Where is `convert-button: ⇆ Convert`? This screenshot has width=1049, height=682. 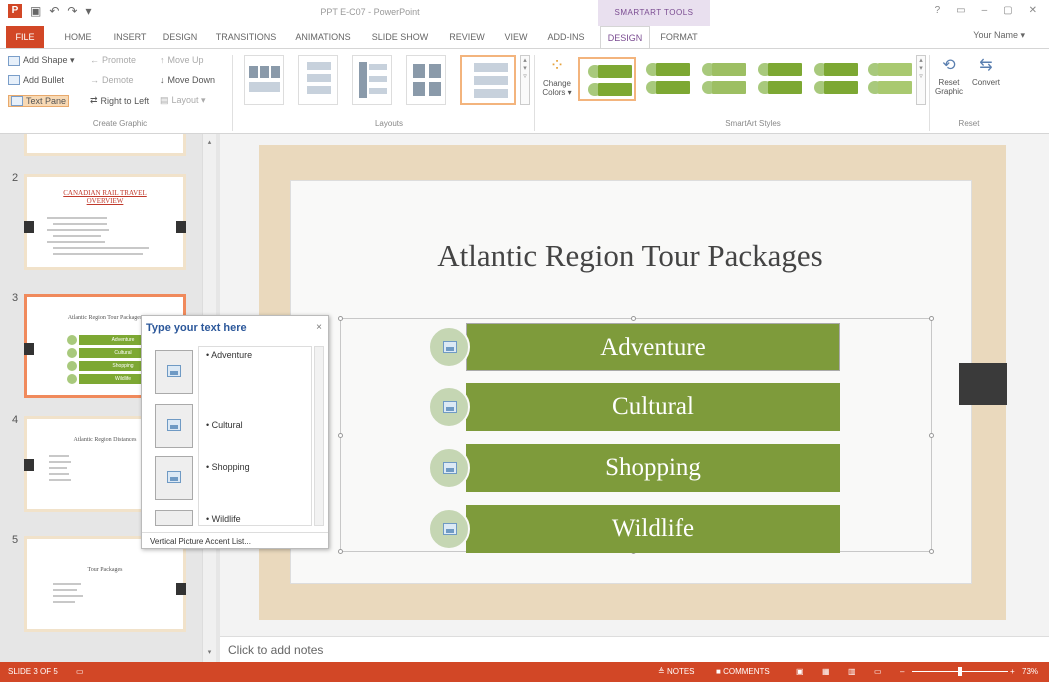
convert-button: ⇆ Convert is located at coordinates (986, 71).